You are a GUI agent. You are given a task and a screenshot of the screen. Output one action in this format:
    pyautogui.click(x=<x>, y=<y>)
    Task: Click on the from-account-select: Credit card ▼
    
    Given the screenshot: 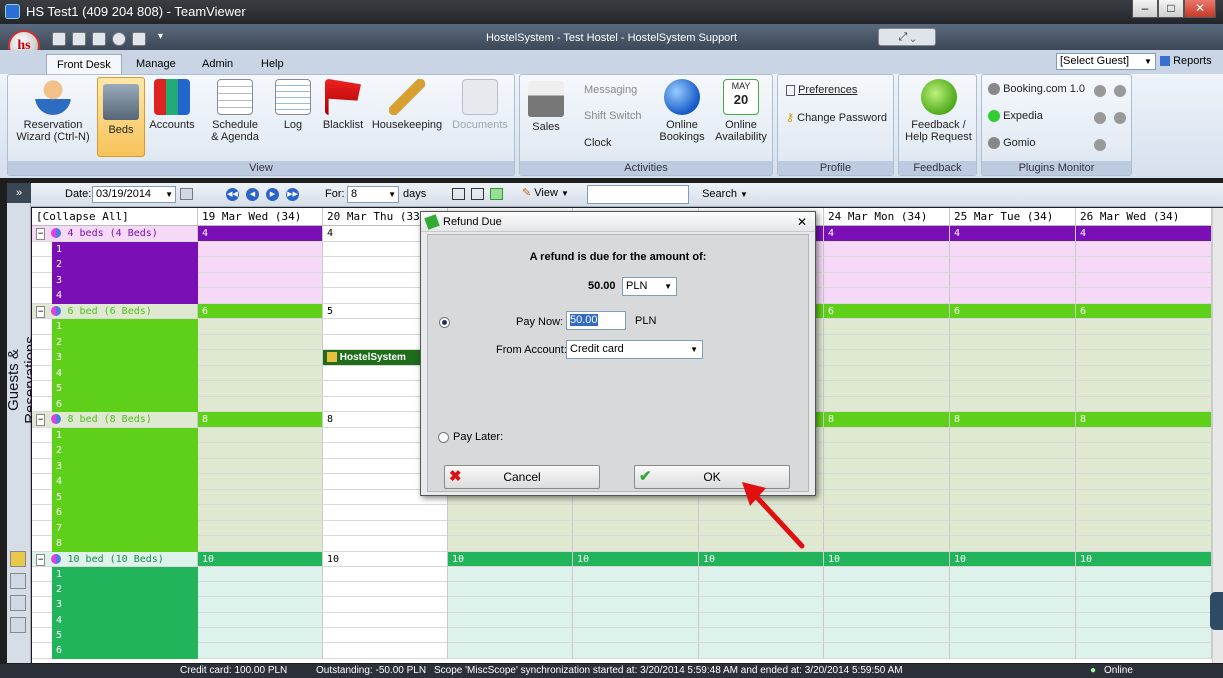 What is the action you would take?
    pyautogui.click(x=634, y=349)
    